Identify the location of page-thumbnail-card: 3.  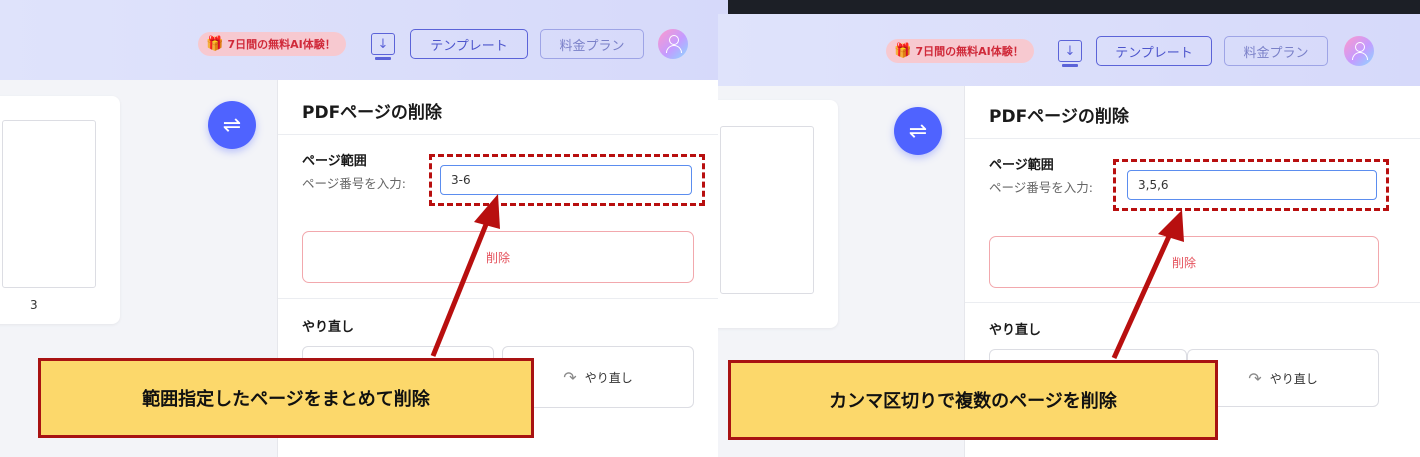
(60, 210).